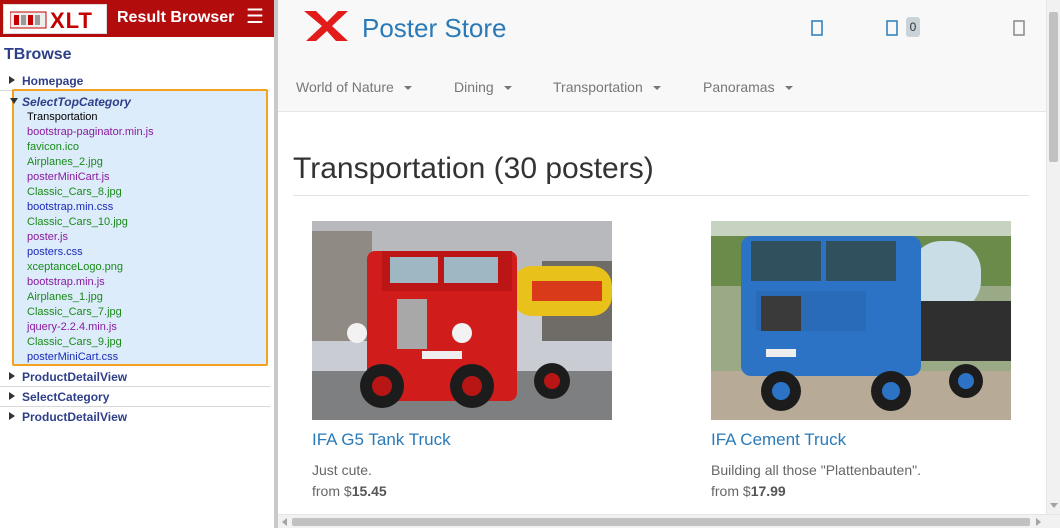  I want to click on product-description: Just cute., so click(342, 470).